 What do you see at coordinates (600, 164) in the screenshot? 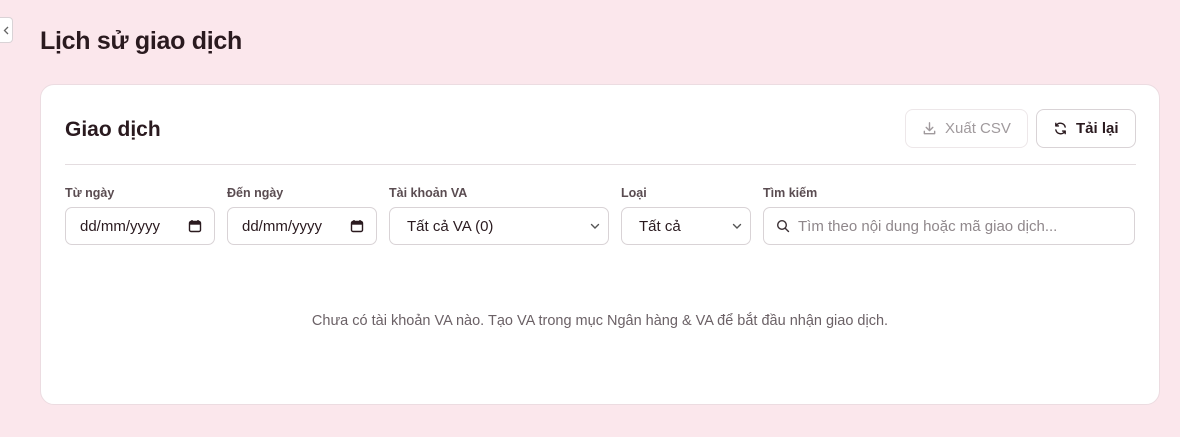
I see `header-divider` at bounding box center [600, 164].